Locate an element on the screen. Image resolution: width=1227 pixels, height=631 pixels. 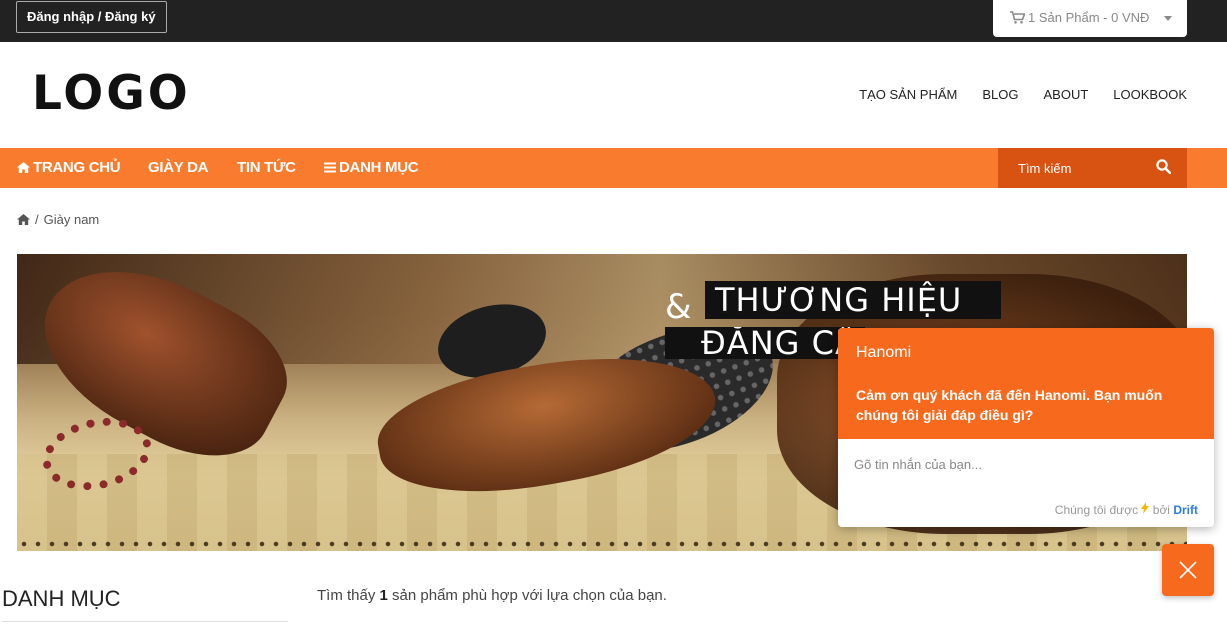
lightning-icon is located at coordinates (1145, 508).